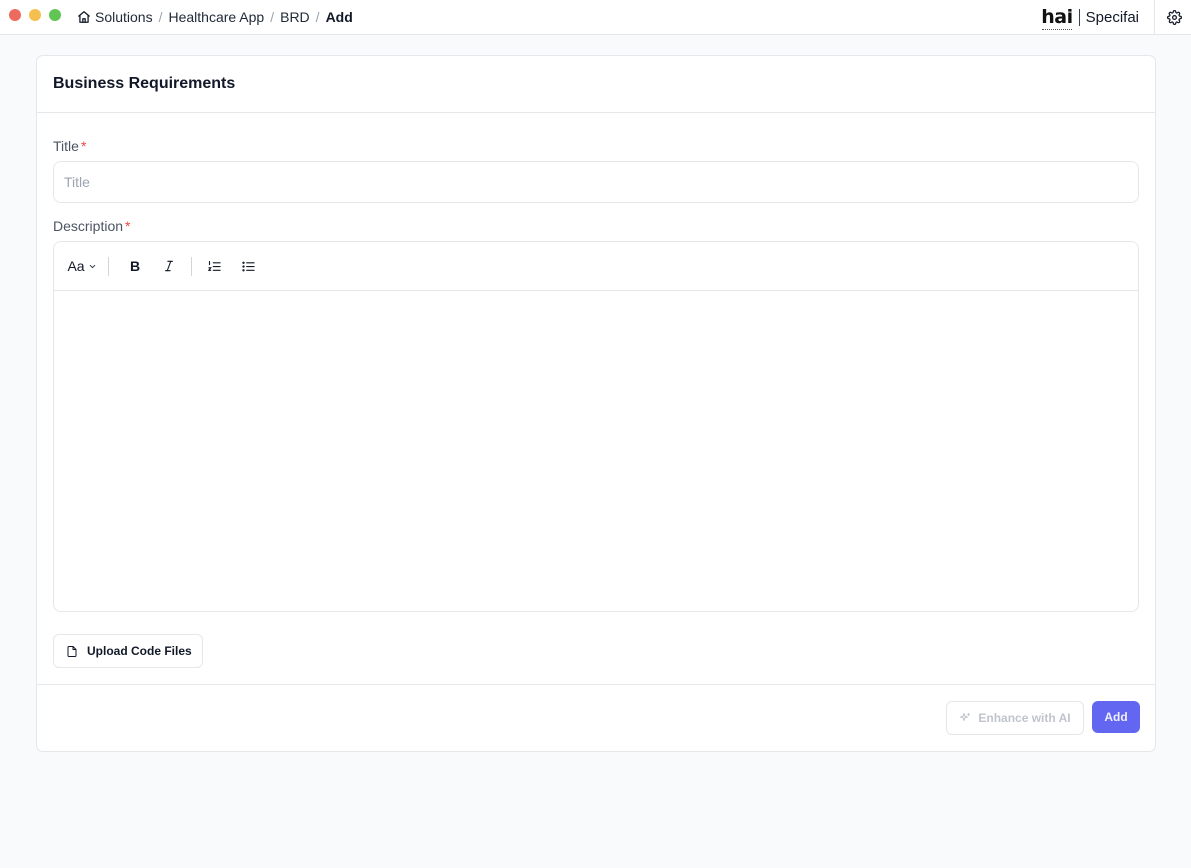 The height and width of the screenshot is (868, 1191). I want to click on description-label: Description *, so click(91, 226).